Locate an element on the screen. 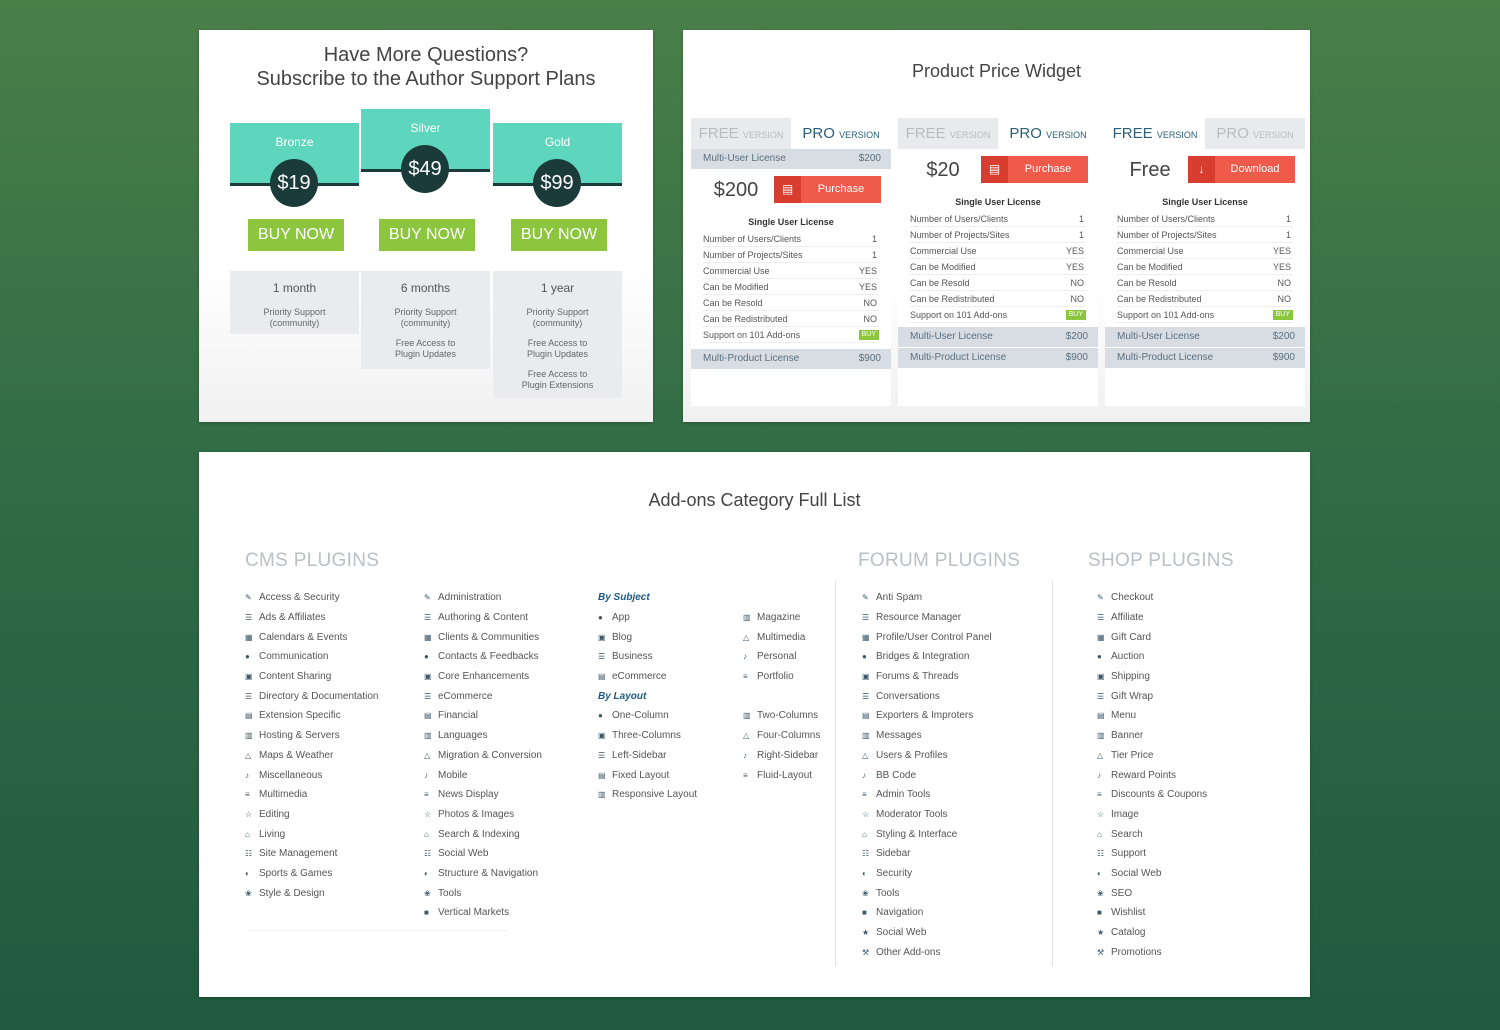  cms-item-calendars-events: ▦ Calendars & Events is located at coordinates (312, 637).